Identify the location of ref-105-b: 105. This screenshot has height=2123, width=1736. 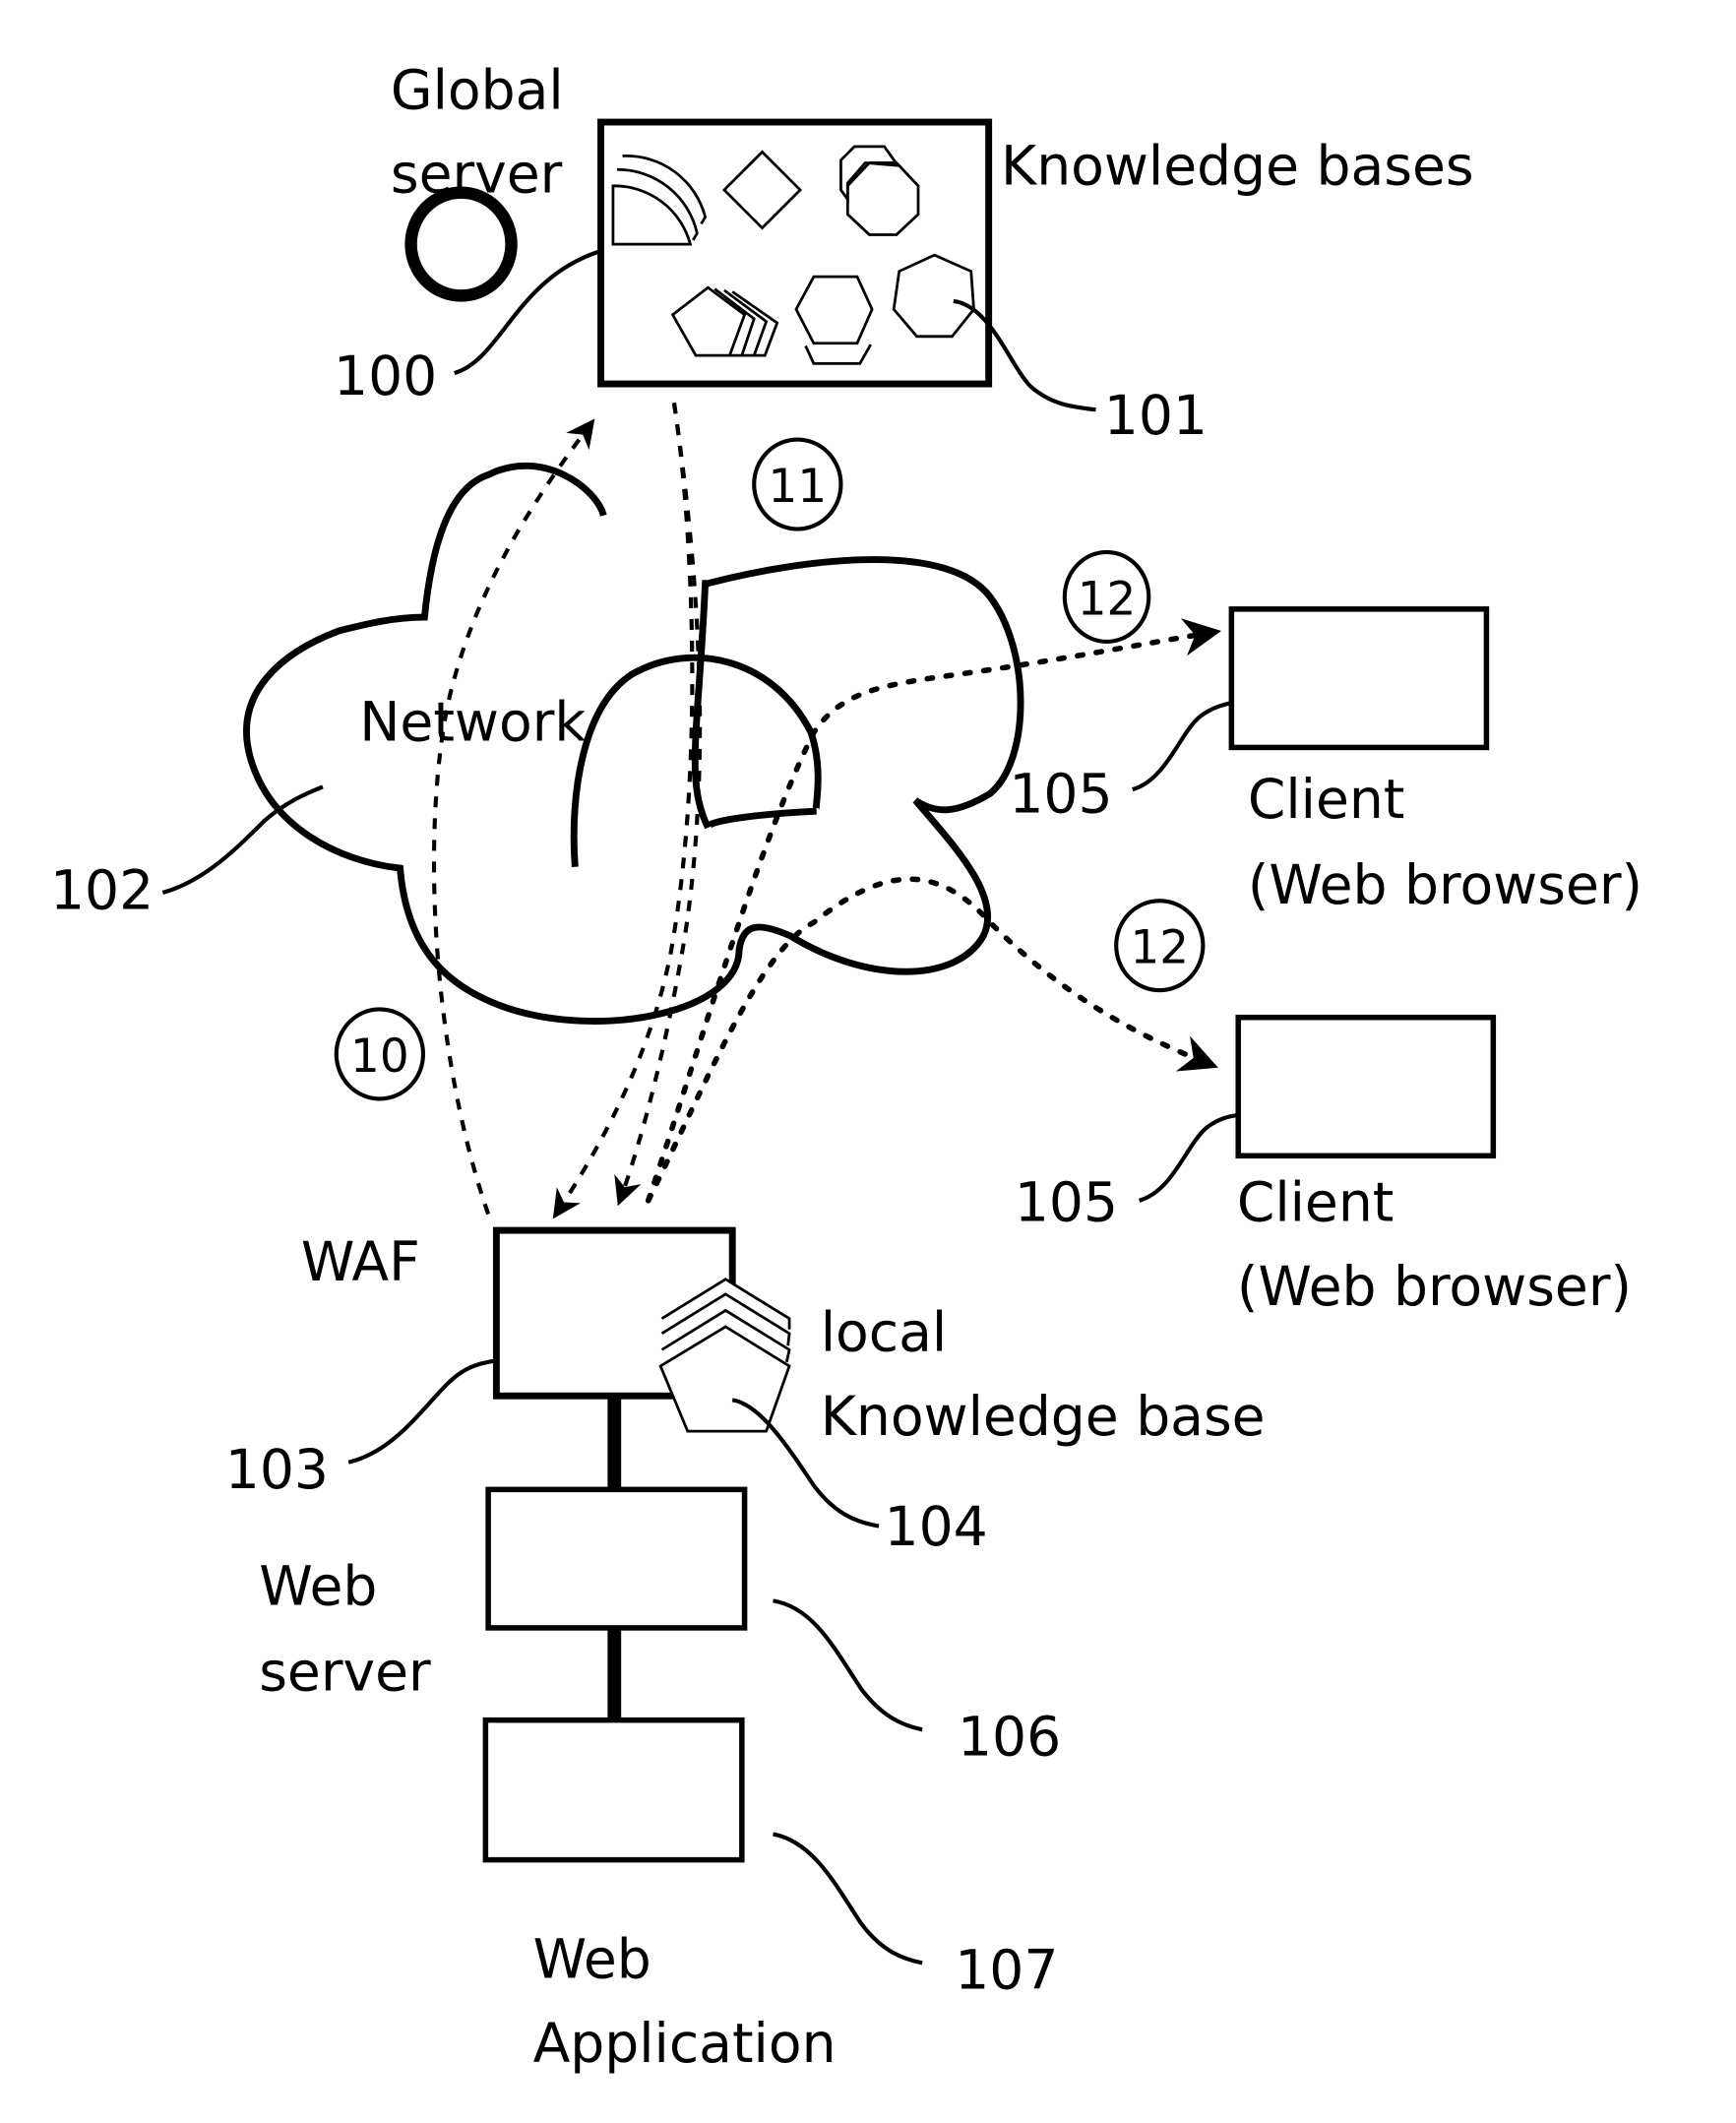
(1066, 1201).